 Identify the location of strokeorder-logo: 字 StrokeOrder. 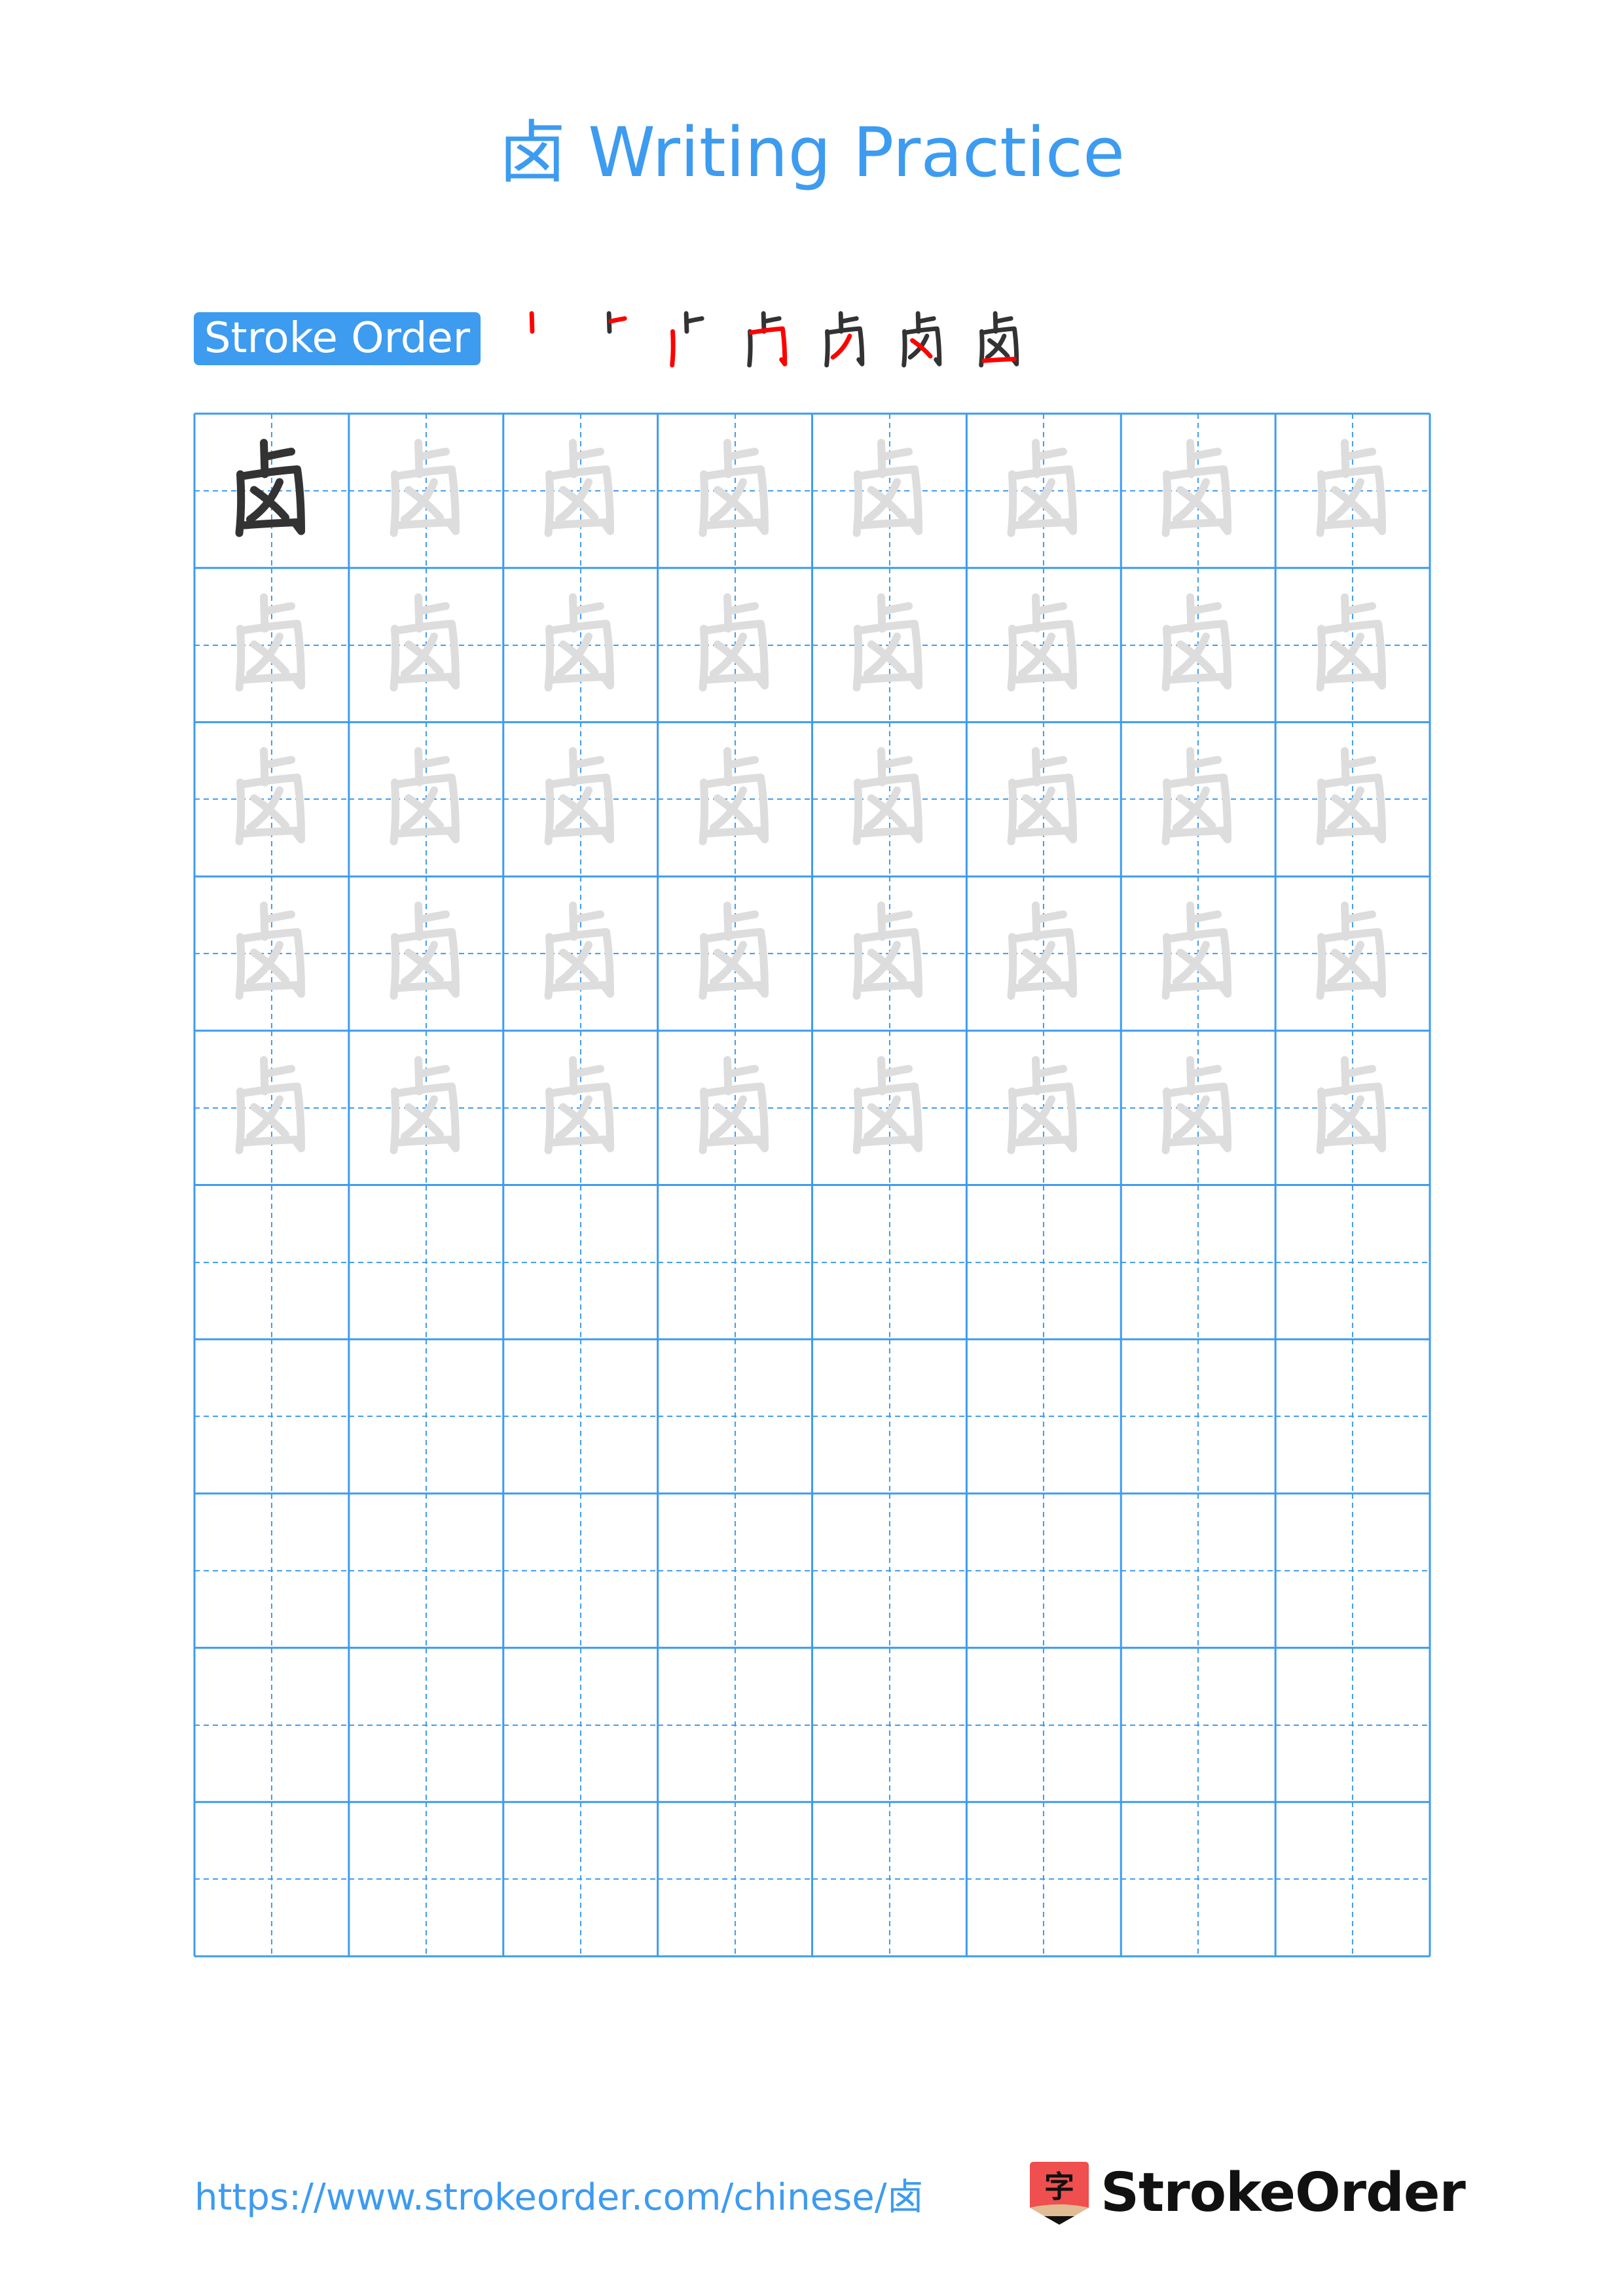
(1248, 2193).